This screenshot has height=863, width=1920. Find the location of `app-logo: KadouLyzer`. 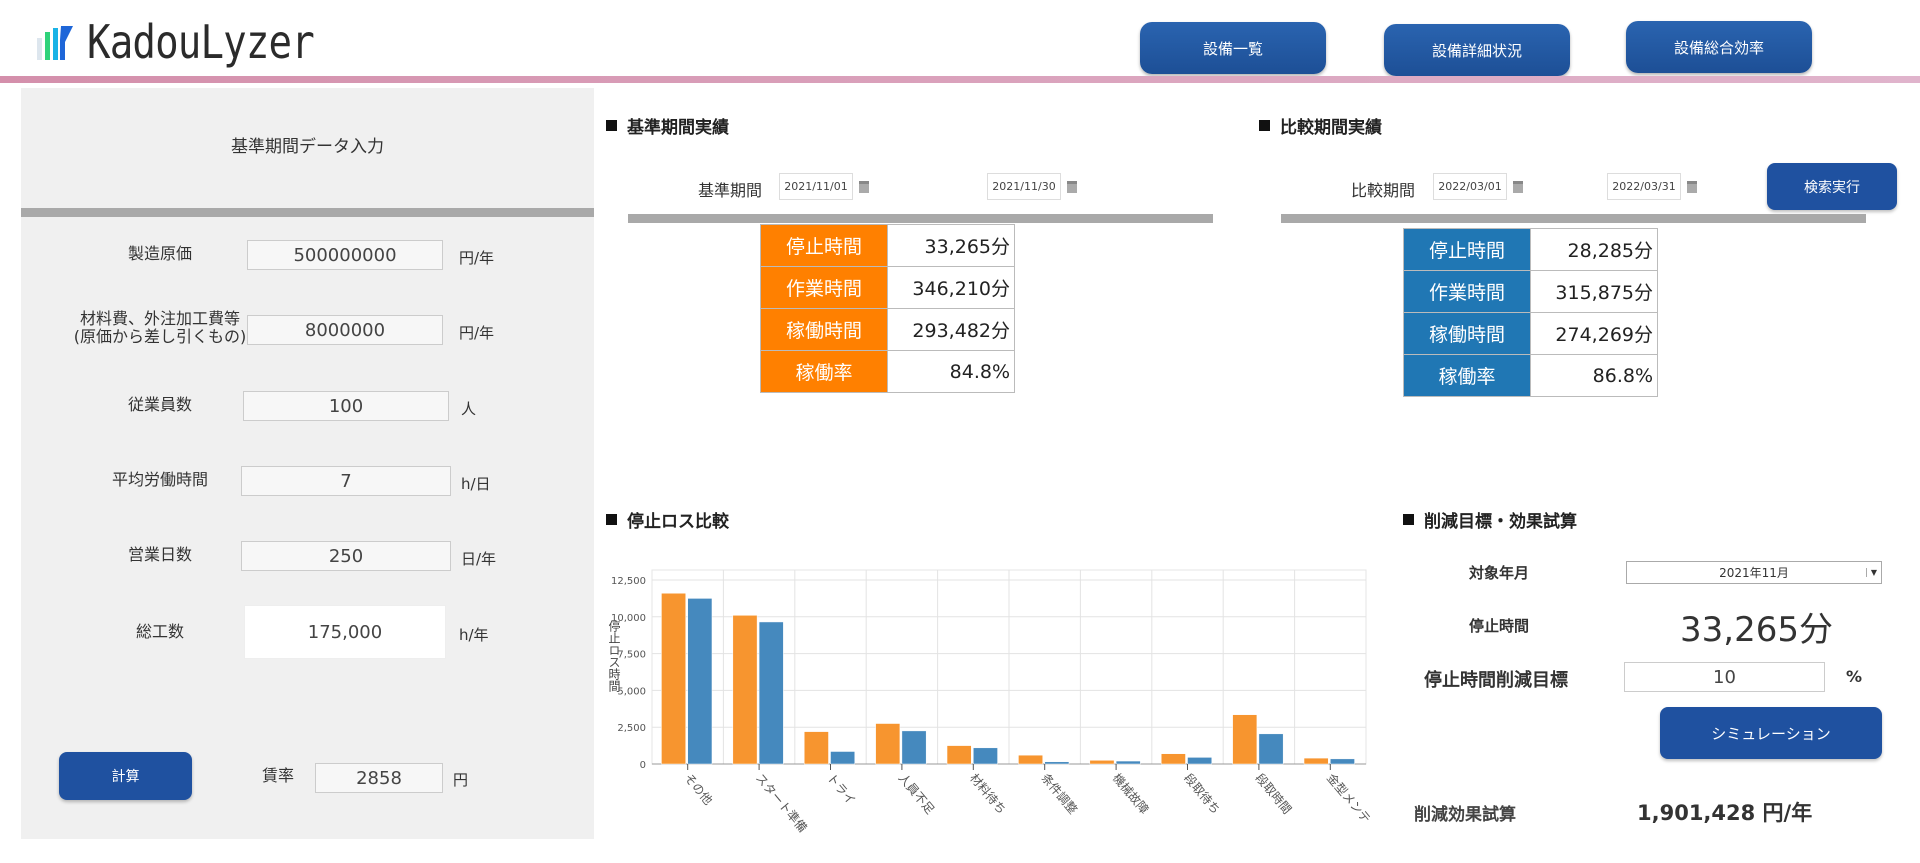

app-logo: KadouLyzer is located at coordinates (194, 42).